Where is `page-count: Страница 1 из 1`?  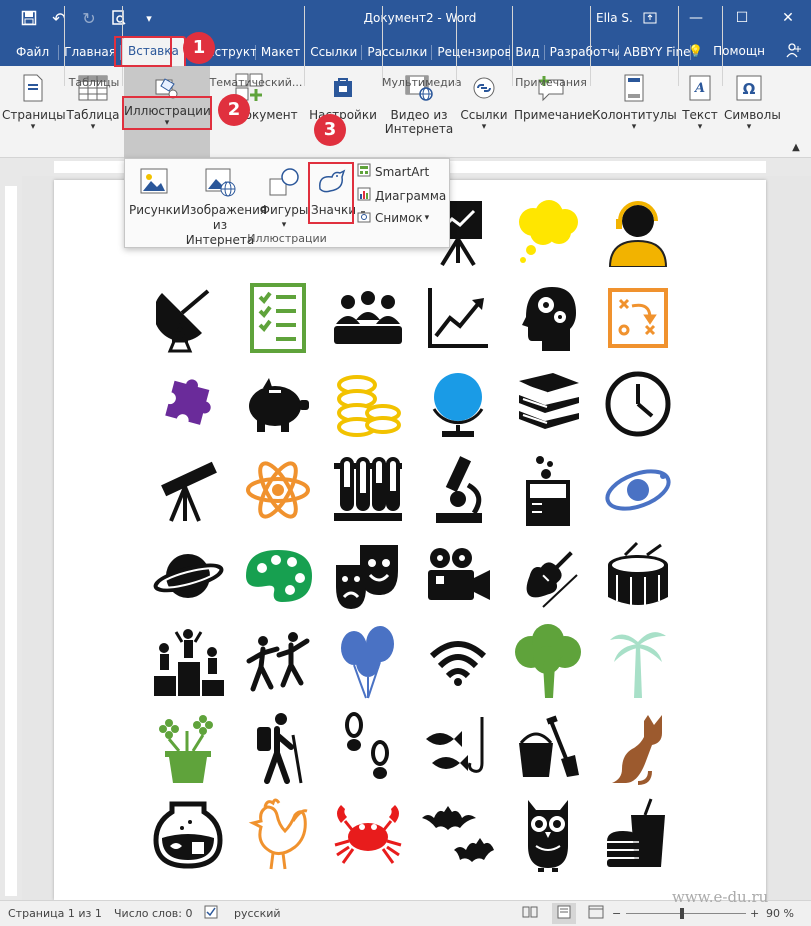 page-count: Страница 1 из 1 is located at coordinates (55, 913).